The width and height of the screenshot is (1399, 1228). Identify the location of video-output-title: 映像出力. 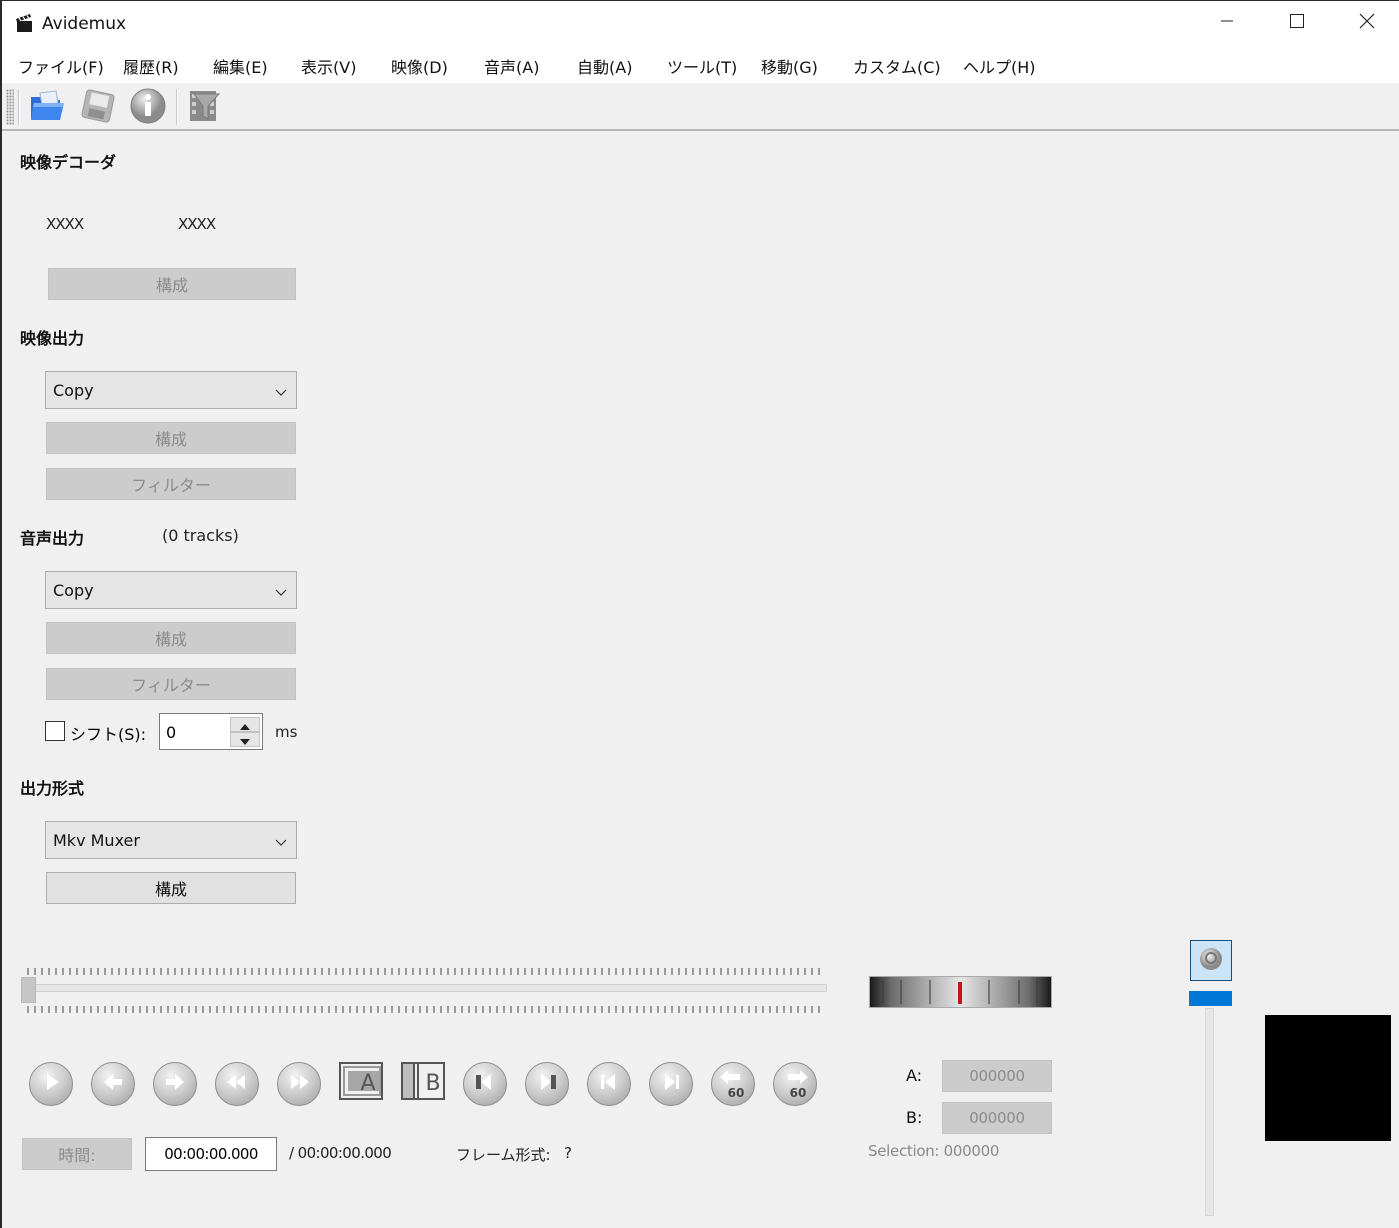
(52, 338).